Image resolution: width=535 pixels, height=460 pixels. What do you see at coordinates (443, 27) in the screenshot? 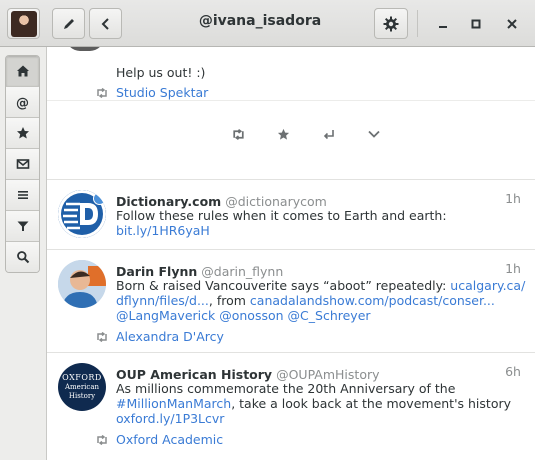
I see `minimize-icon` at bounding box center [443, 27].